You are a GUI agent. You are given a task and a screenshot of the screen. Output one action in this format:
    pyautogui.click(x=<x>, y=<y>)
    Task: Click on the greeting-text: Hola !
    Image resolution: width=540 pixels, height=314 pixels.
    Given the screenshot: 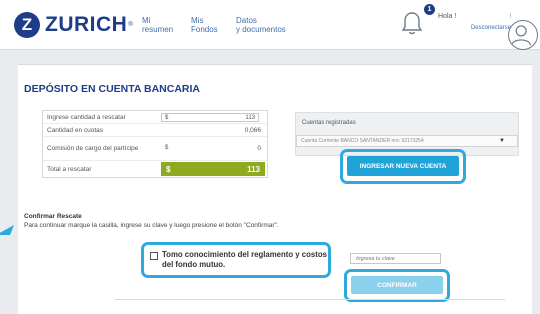 What is the action you would take?
    pyautogui.click(x=447, y=16)
    